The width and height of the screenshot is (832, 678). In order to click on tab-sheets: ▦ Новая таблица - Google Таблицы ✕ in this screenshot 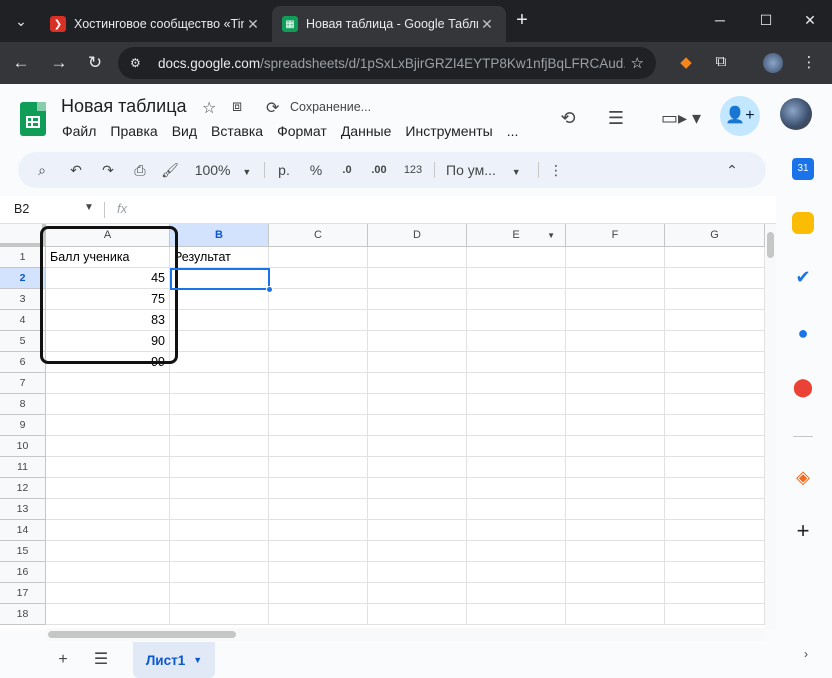, I will do `click(389, 24)`.